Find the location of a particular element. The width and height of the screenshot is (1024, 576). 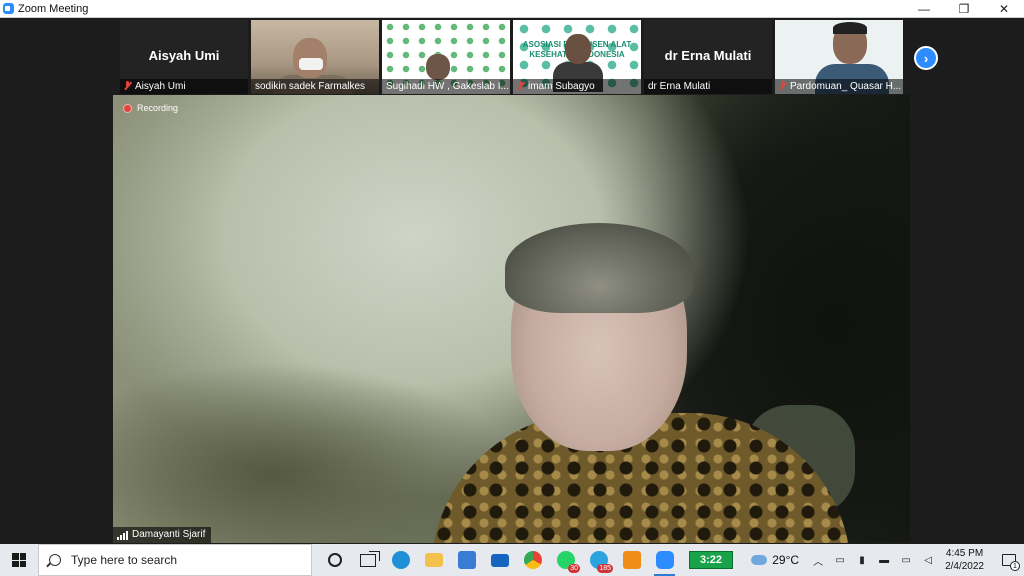

participant-tile: dr Erna Mulati dr Erna Mulati is located at coordinates (708, 57).